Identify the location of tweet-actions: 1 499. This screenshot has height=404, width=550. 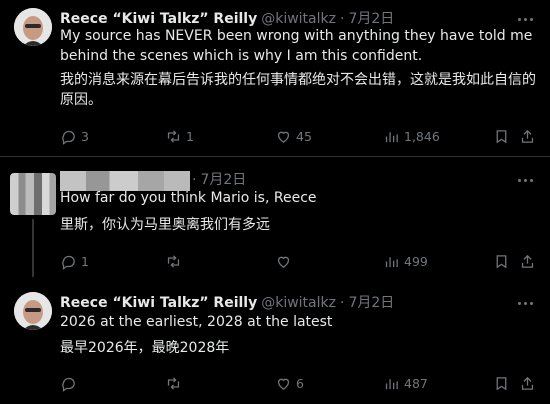
(298, 263).